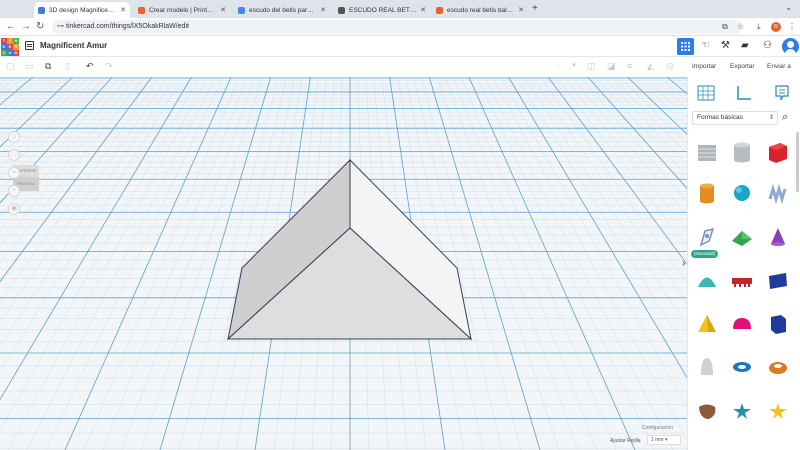 The width and height of the screenshot is (800, 450). I want to click on zoom-out-icon: −, so click(14, 191).